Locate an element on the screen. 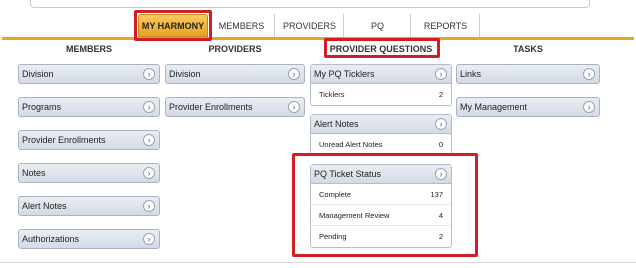 This screenshot has height=268, width=636. tab-pq: PQ is located at coordinates (378, 25).